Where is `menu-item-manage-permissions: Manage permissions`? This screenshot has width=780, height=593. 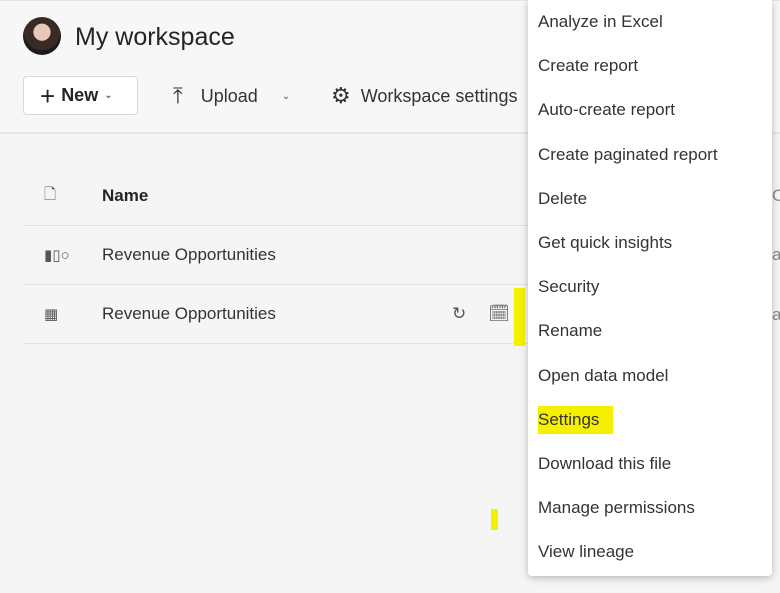 menu-item-manage-permissions: Manage permissions is located at coordinates (650, 508).